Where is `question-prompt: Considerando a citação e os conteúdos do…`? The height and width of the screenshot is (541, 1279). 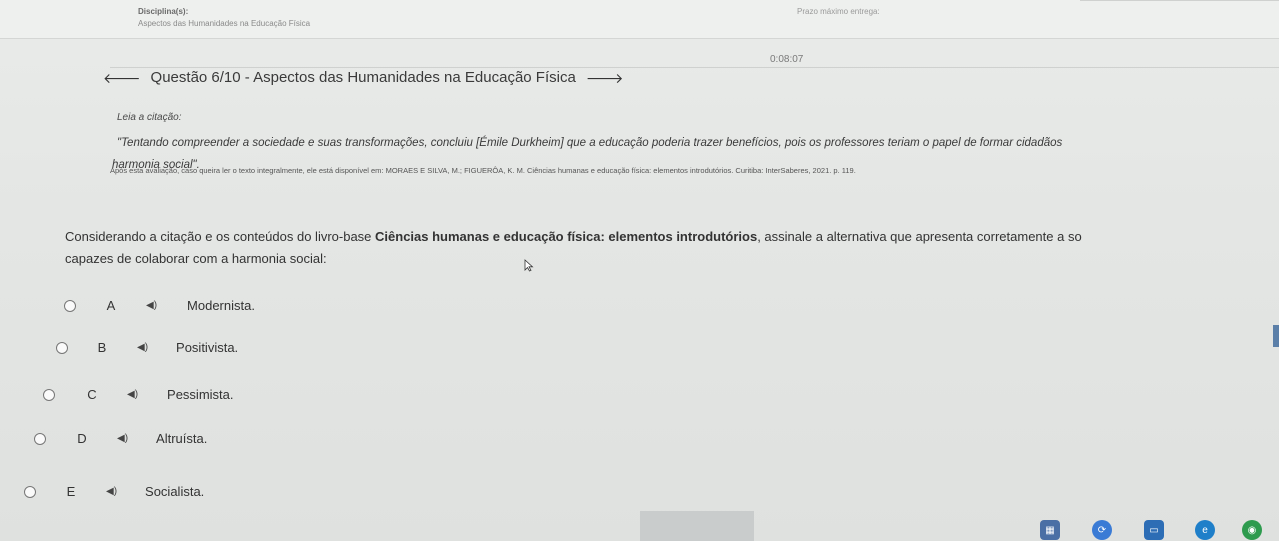 question-prompt: Considerando a citação e os conteúdos do… is located at coordinates (672, 248).